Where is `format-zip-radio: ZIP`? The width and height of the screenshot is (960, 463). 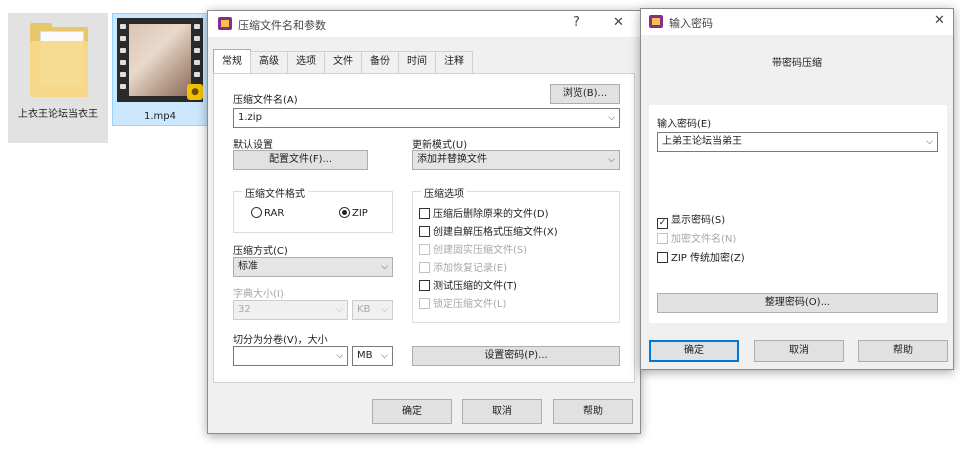 format-zip-radio: ZIP is located at coordinates (353, 213).